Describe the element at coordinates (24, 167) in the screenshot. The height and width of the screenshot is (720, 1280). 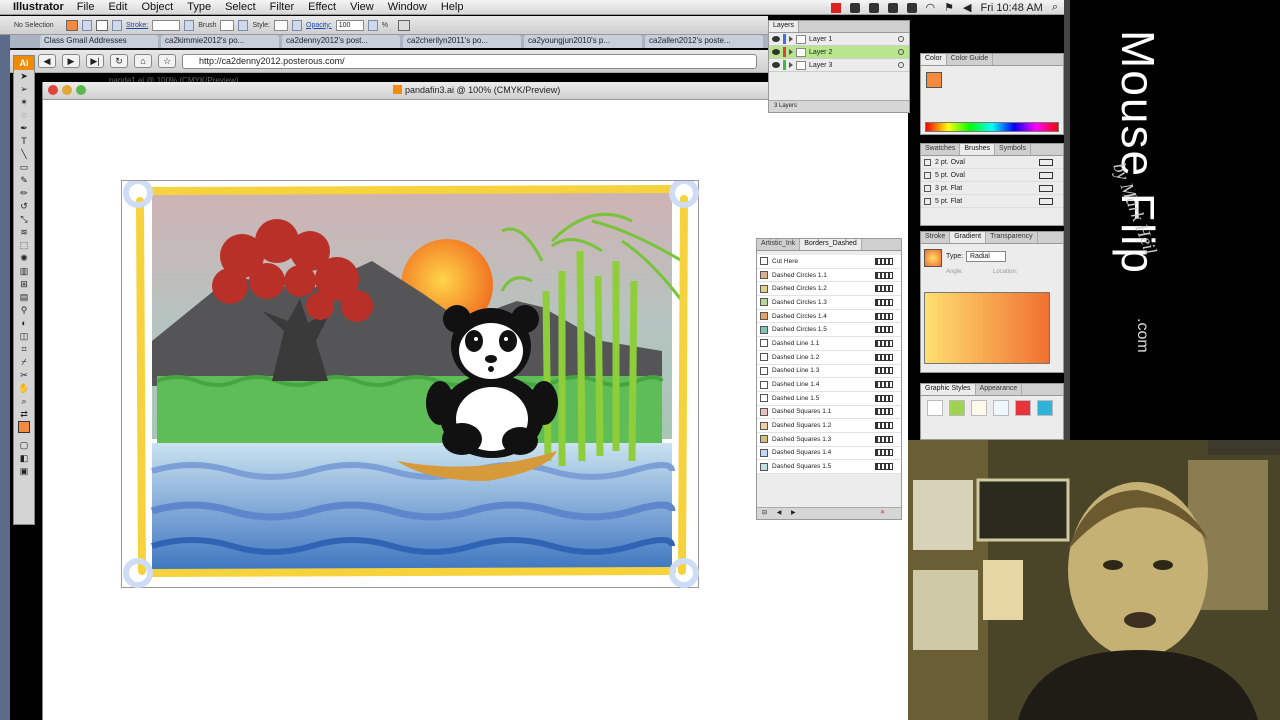
I see `rectangle-tool-icon: ▭` at that location.